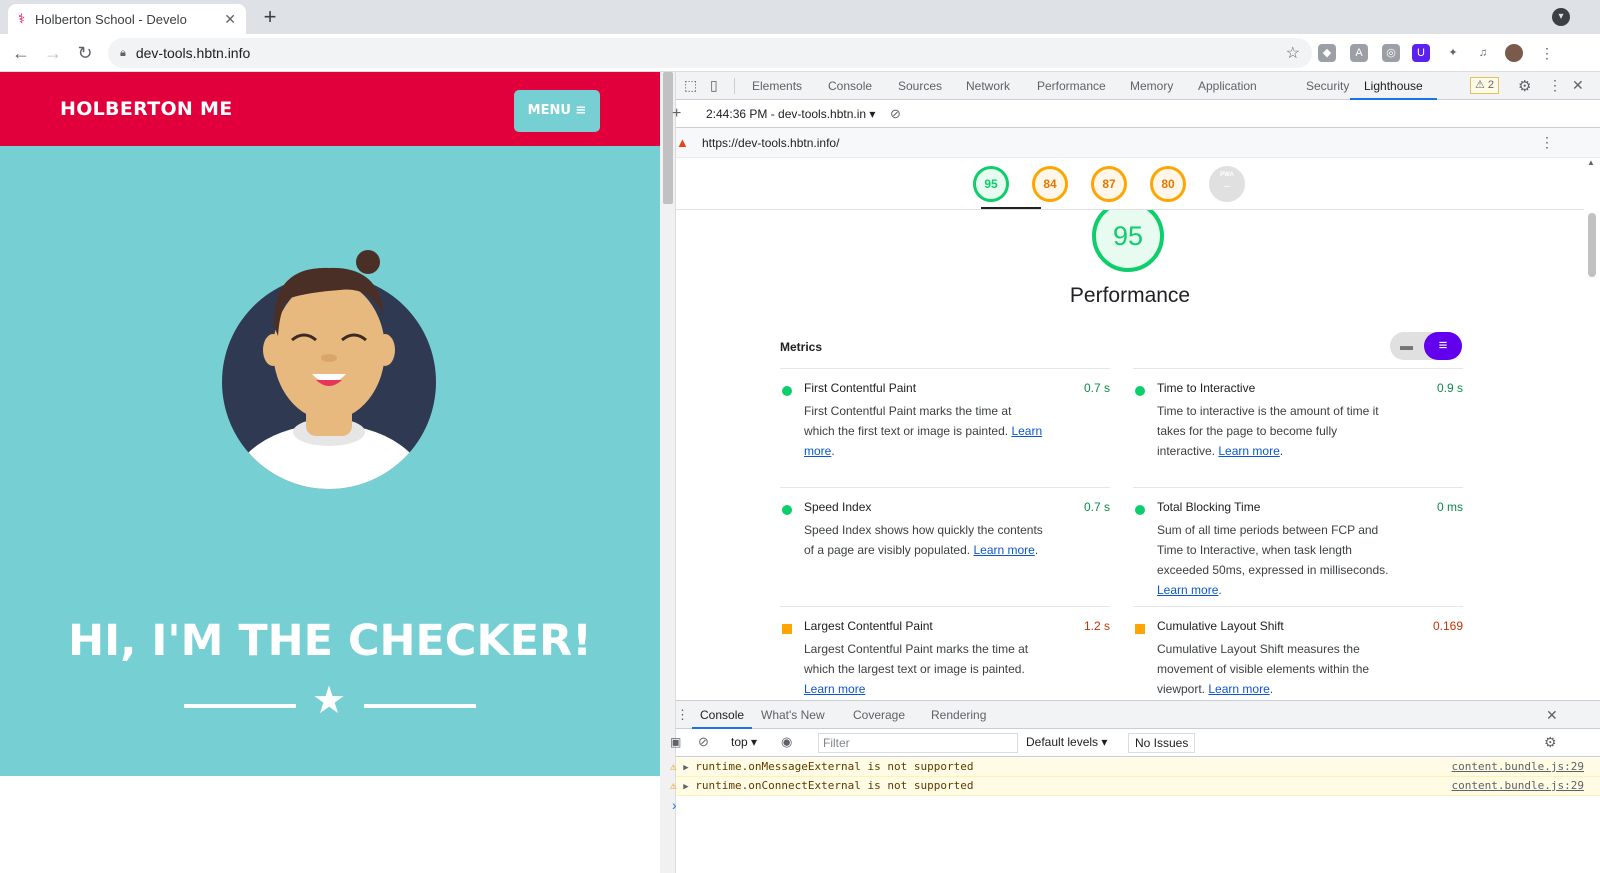 The image size is (1600, 873). What do you see at coordinates (1483, 53) in the screenshot?
I see `media-control-icon: ♫` at bounding box center [1483, 53].